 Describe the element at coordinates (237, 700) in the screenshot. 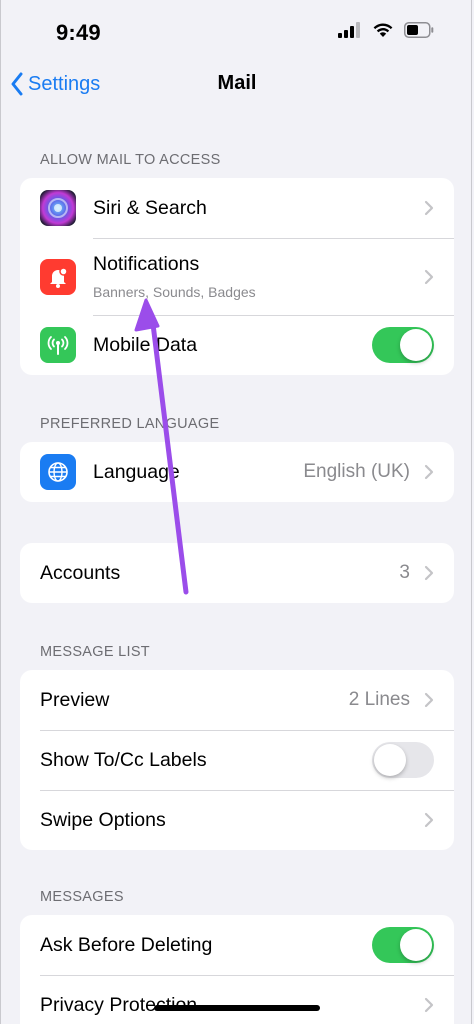

I see `row-preview: Preview 2 Lines` at that location.